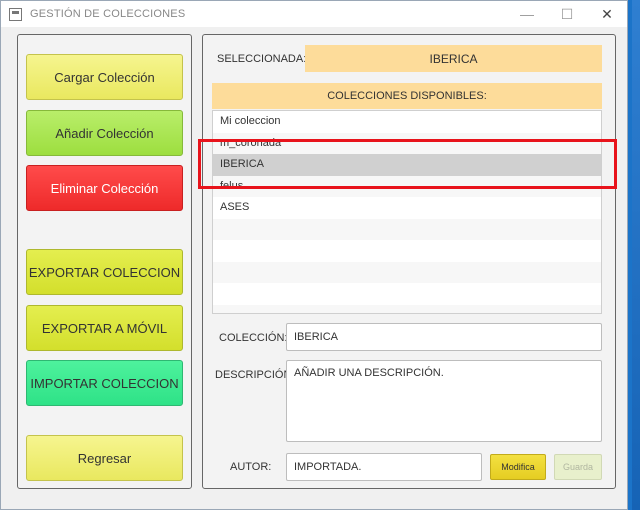 The width and height of the screenshot is (640, 510). What do you see at coordinates (104, 188) in the screenshot?
I see `delete-collection-button: Eliminar Colección` at bounding box center [104, 188].